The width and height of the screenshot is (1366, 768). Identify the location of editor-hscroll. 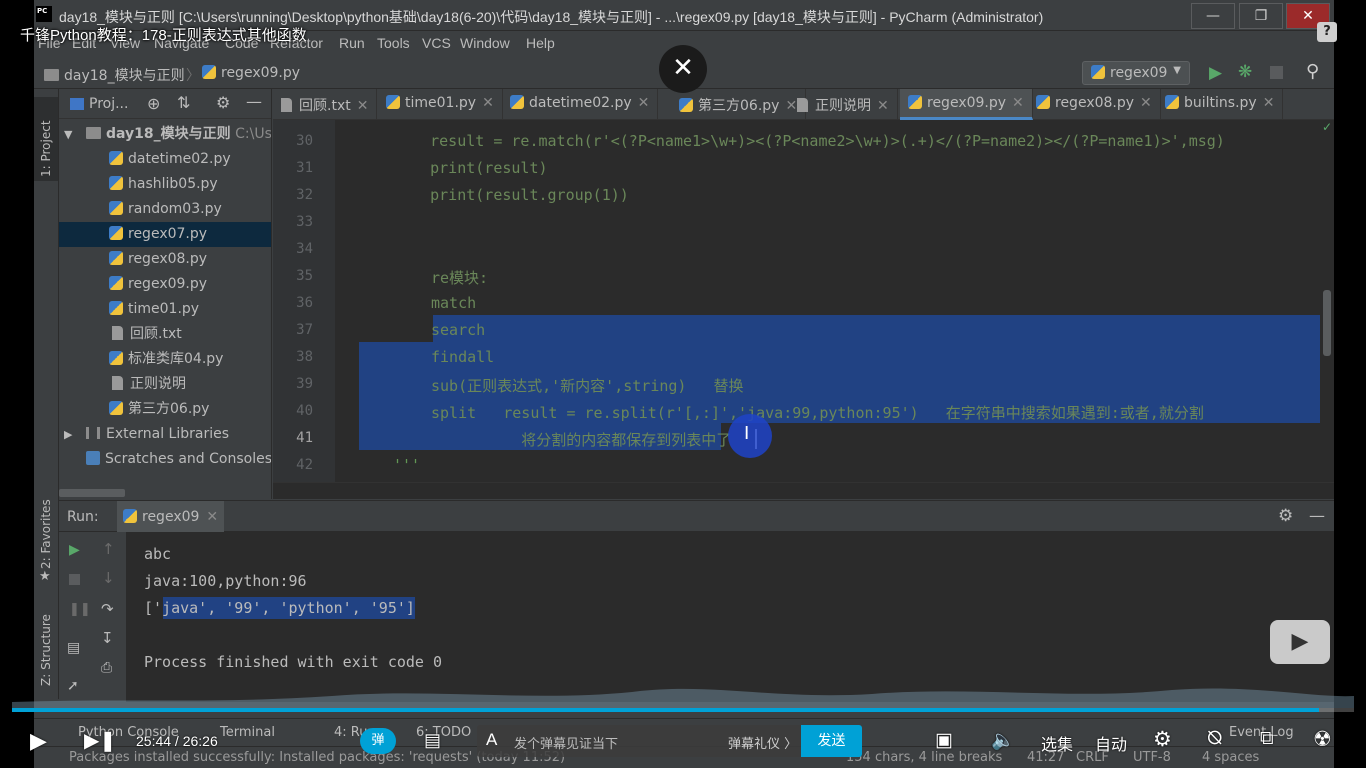
(803, 490).